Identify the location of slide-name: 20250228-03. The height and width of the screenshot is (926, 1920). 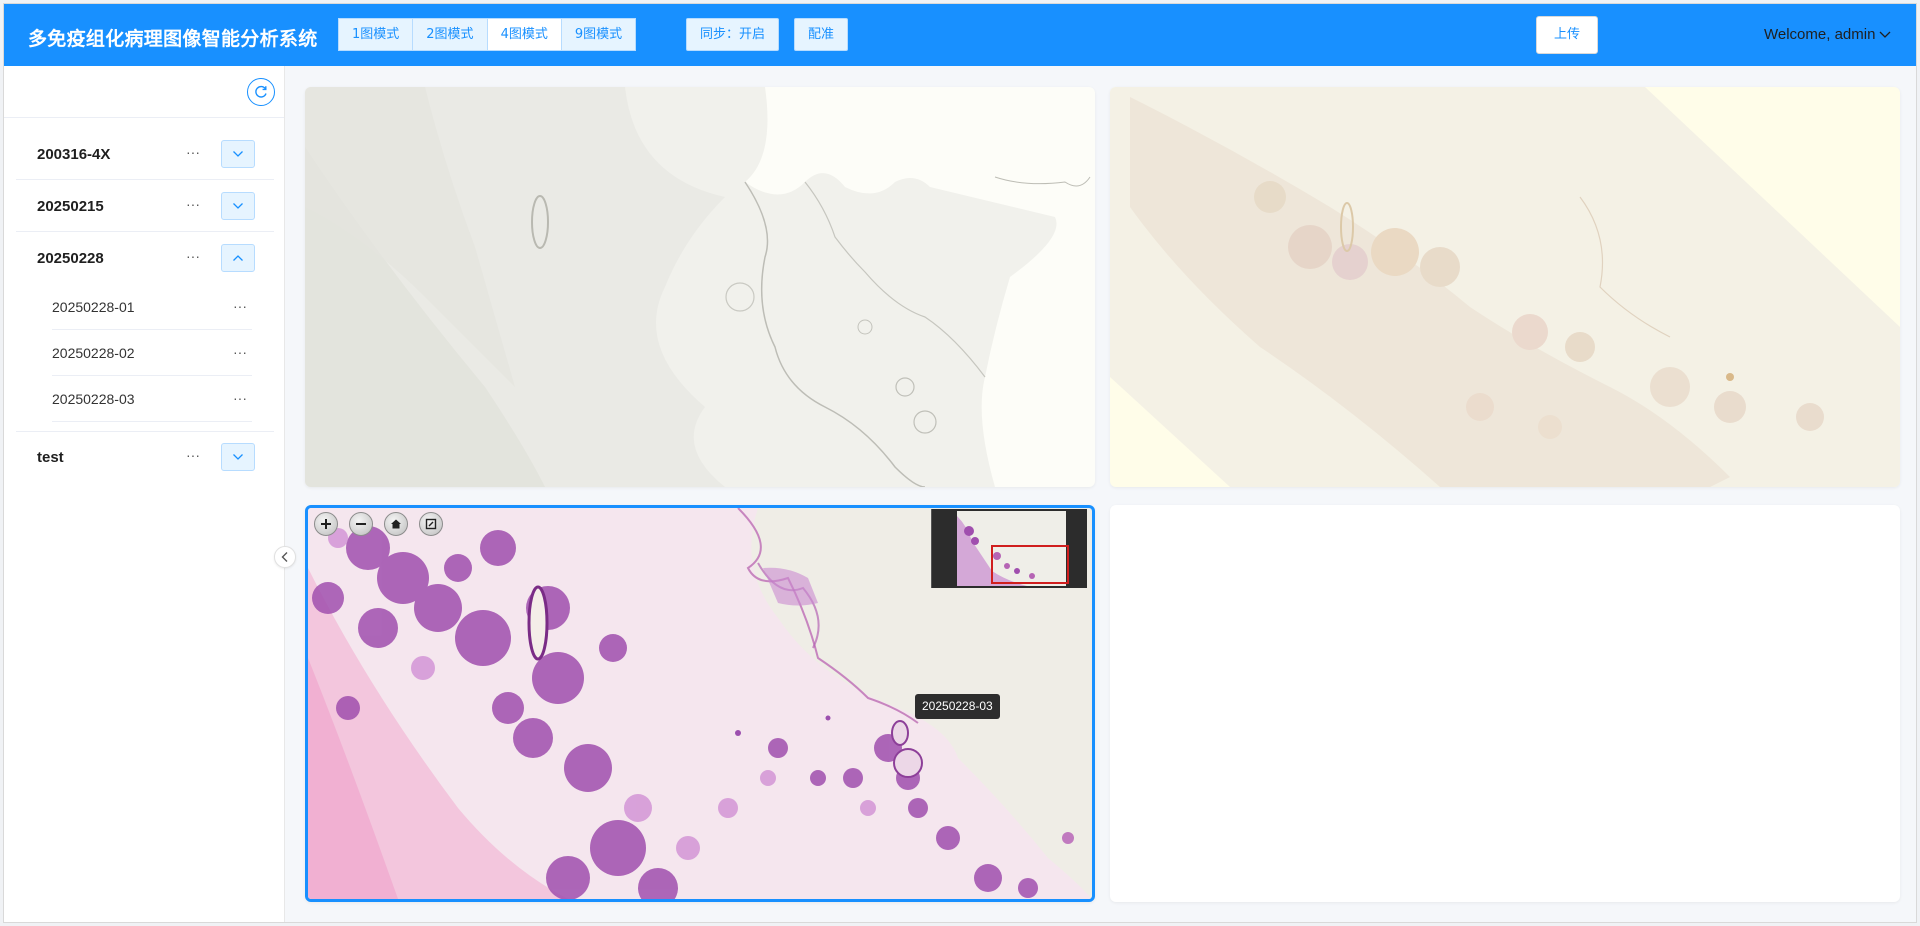
(93, 399).